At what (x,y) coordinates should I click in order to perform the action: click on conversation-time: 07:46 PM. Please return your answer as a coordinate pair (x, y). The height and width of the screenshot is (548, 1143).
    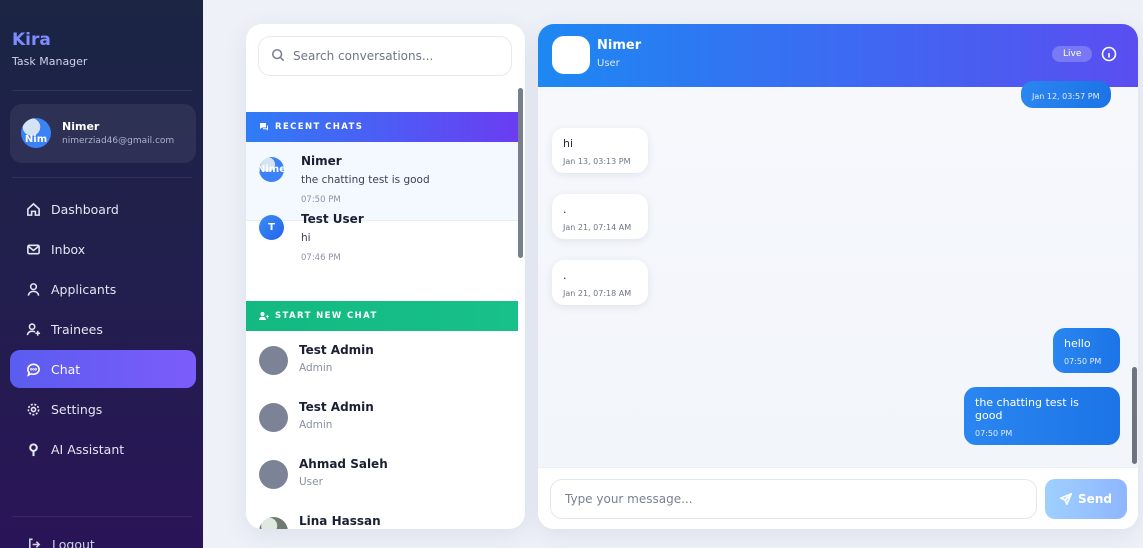
    Looking at the image, I should click on (321, 258).